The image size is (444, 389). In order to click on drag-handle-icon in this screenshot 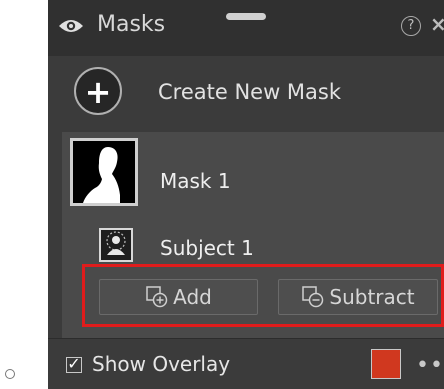, I will do `click(246, 16)`.